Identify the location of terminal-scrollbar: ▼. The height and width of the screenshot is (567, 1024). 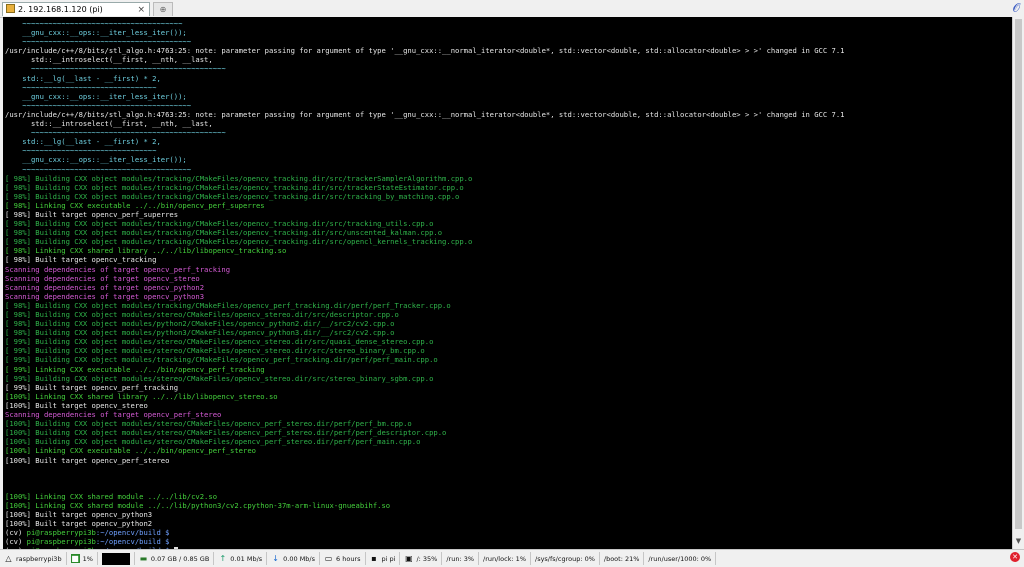
(1018, 283).